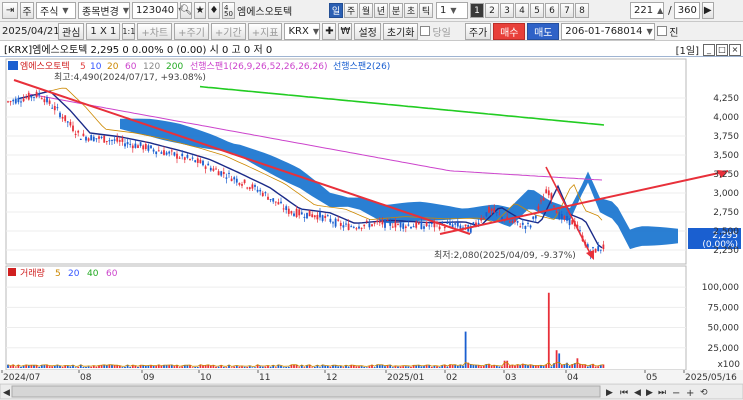  I want to click on period-tick: 틱, so click(426, 10).